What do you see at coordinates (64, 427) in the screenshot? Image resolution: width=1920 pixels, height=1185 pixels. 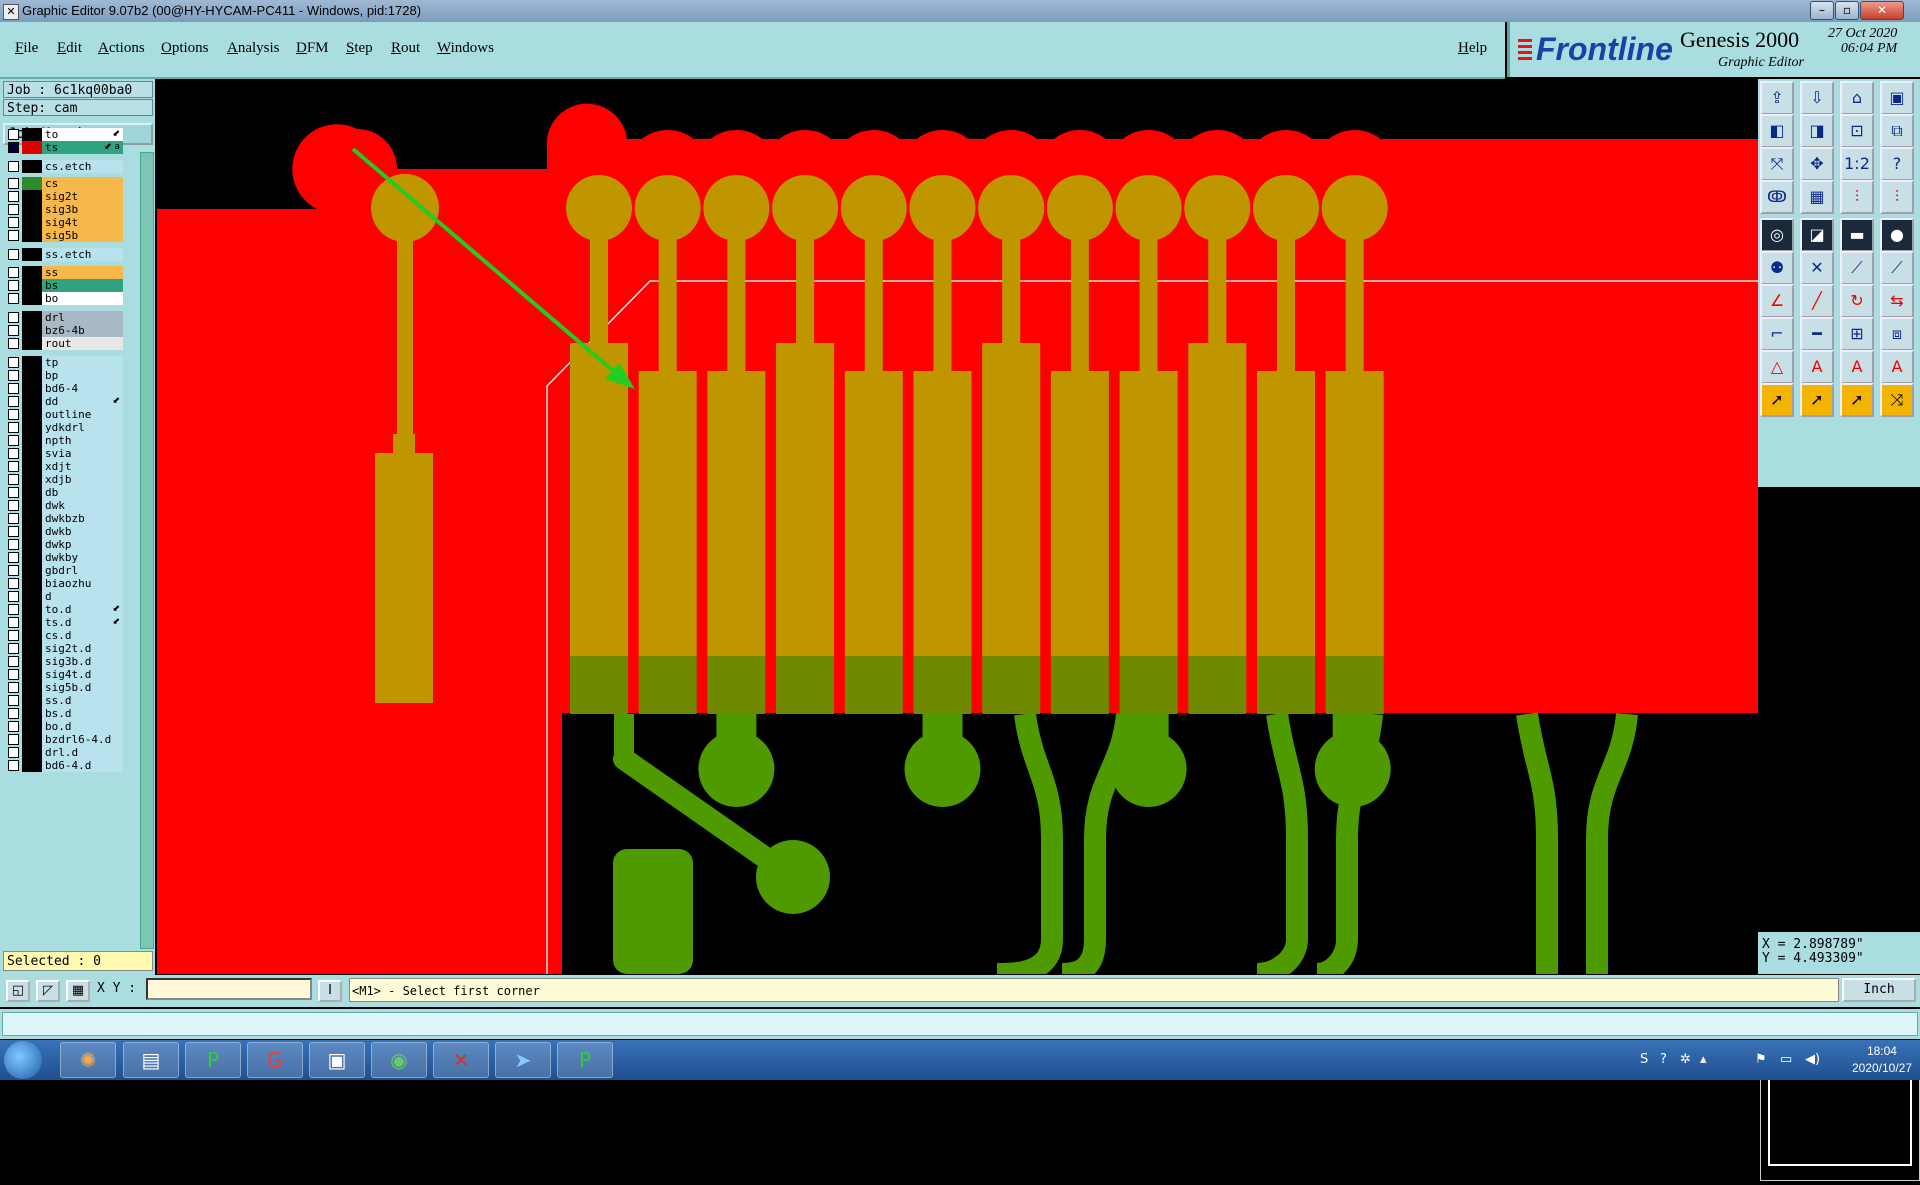 I see `layer-row-ydkdrl: ydkdrl` at bounding box center [64, 427].